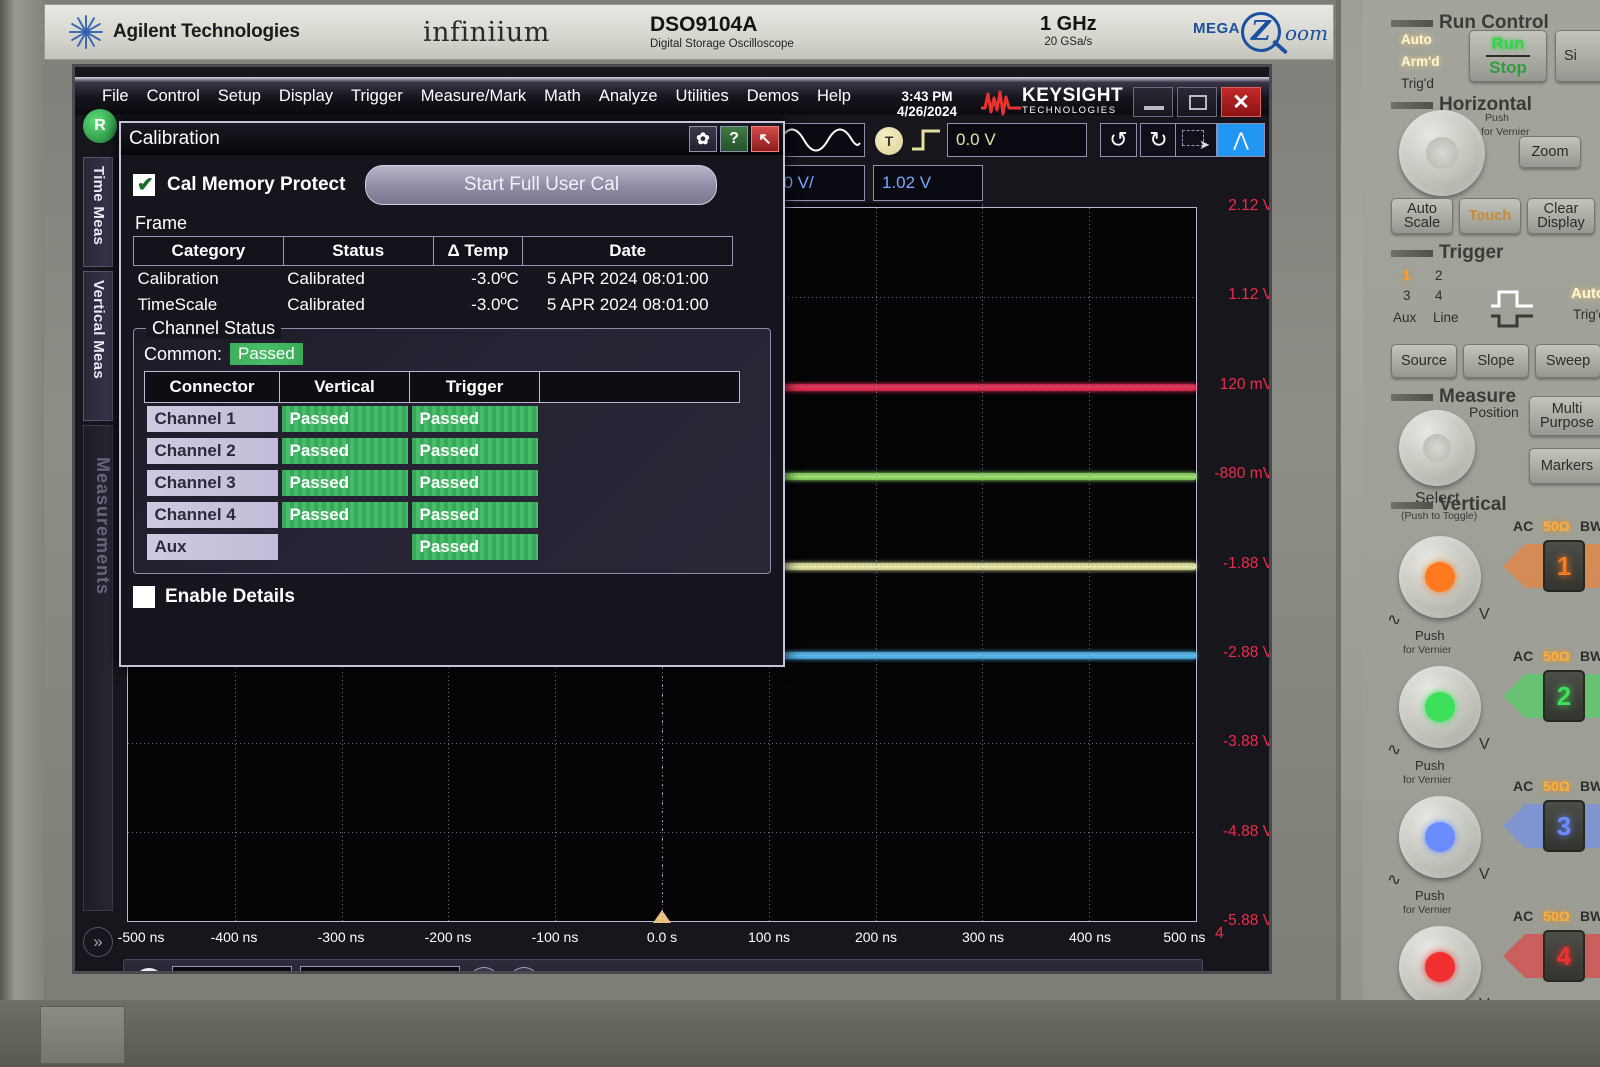 The image size is (1600, 1067). I want to click on model-number: DSO9104A, so click(704, 24).